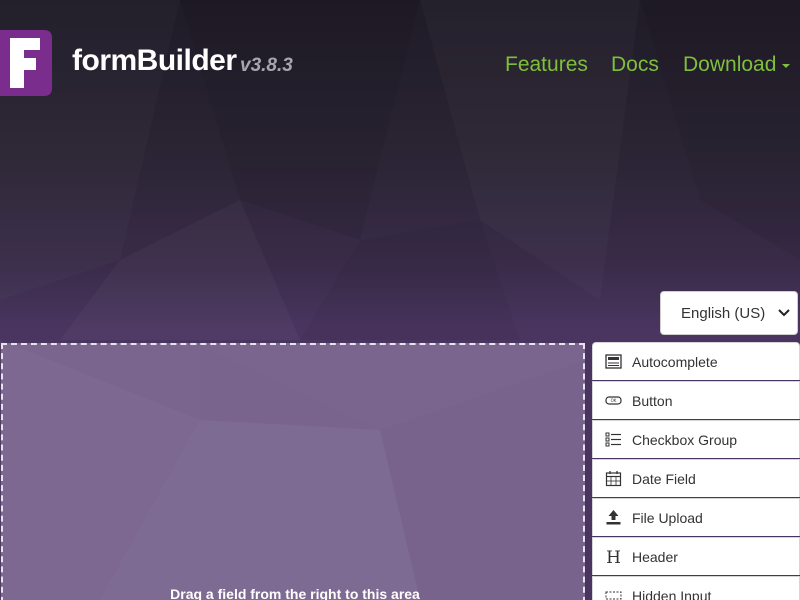  Describe the element at coordinates (266, 65) in the screenshot. I see `version-label: v3.8.3` at that location.